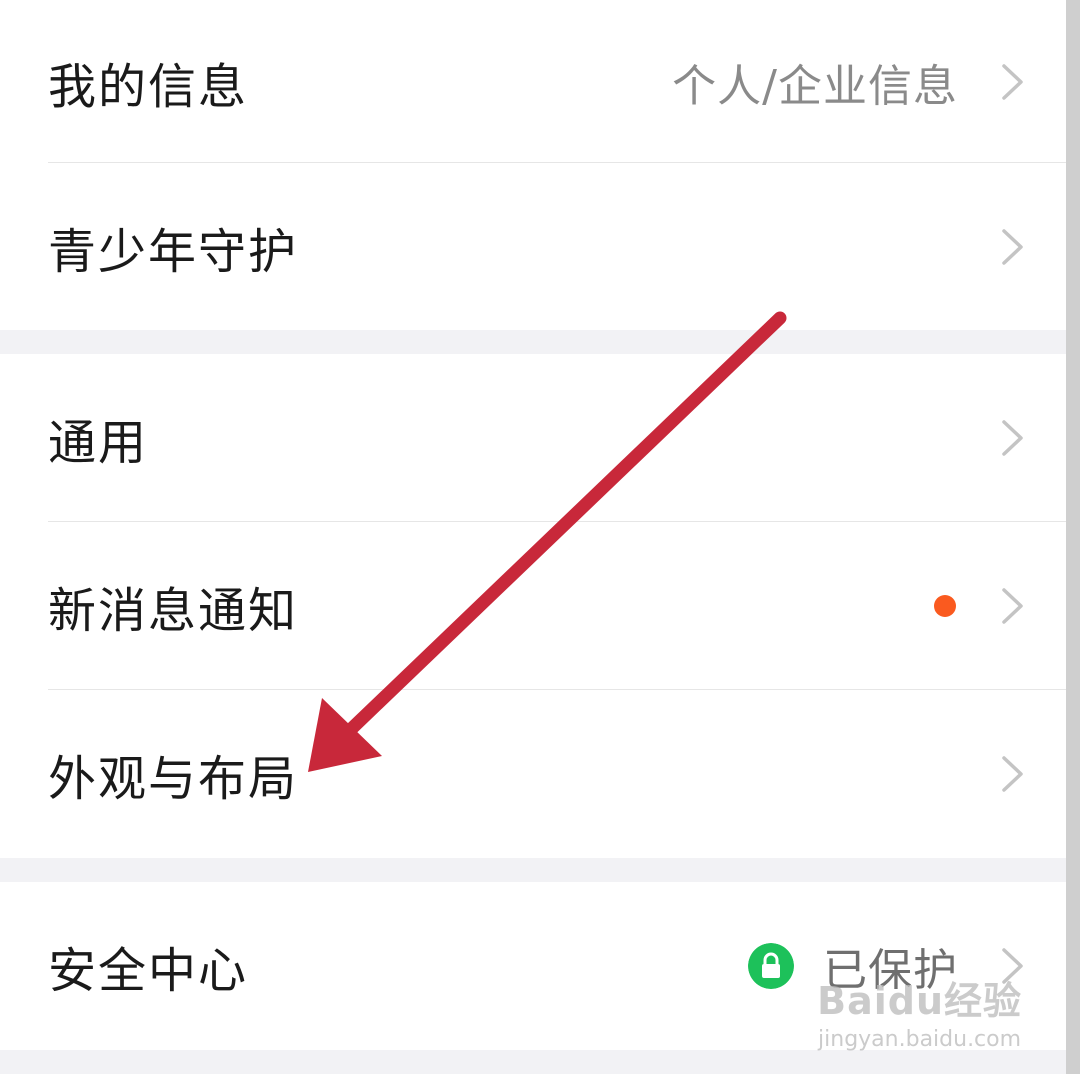 This screenshot has height=1074, width=1080. I want to click on lock-icon, so click(771, 966).